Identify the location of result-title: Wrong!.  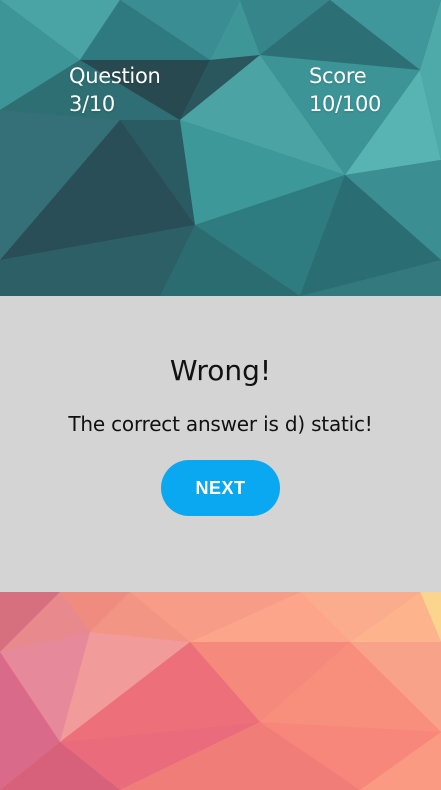
(220, 370).